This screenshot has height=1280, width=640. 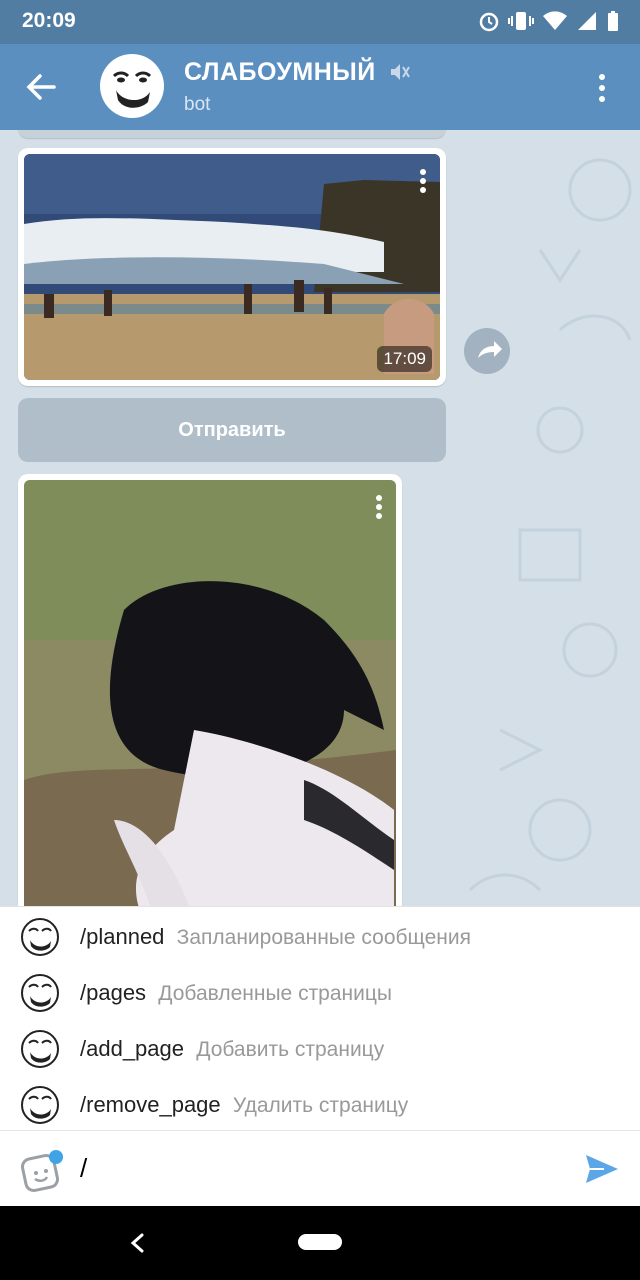 I want to click on beach-video-thumbnail: 17:09, so click(x=232, y=267).